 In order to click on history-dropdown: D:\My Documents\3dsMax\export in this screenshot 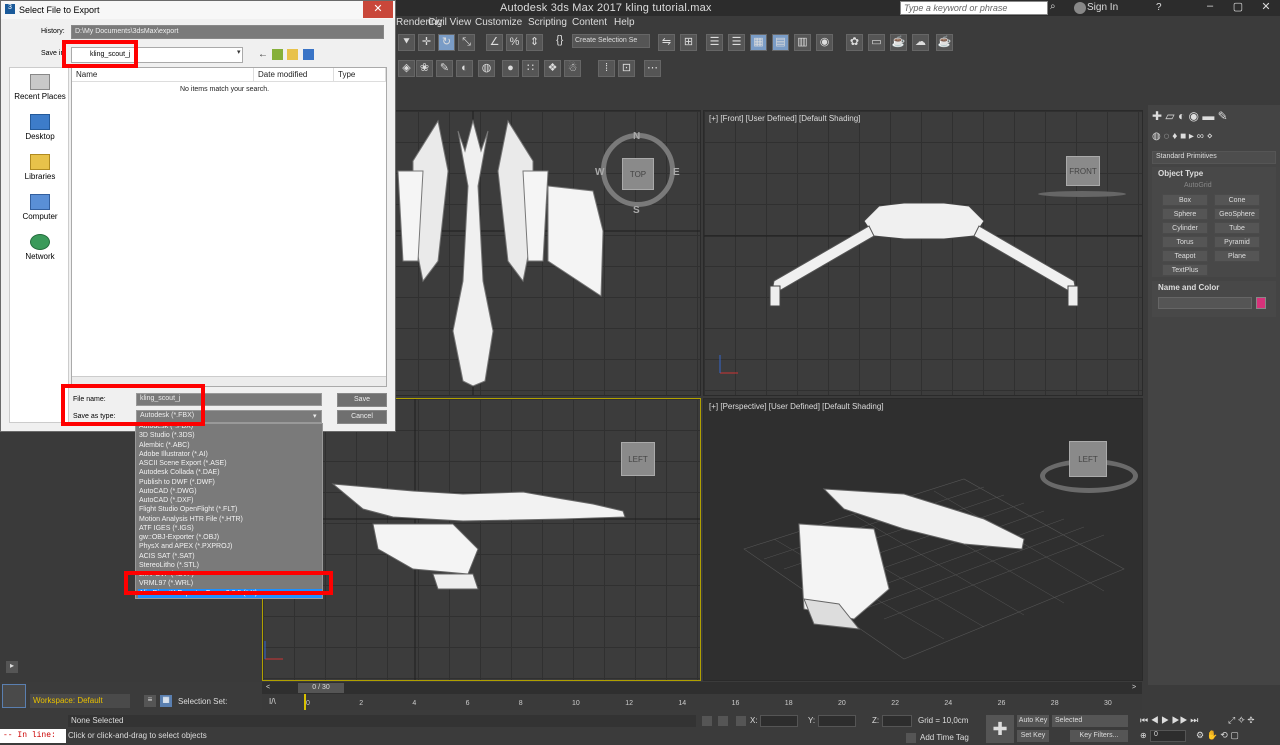, I will do `click(227, 32)`.